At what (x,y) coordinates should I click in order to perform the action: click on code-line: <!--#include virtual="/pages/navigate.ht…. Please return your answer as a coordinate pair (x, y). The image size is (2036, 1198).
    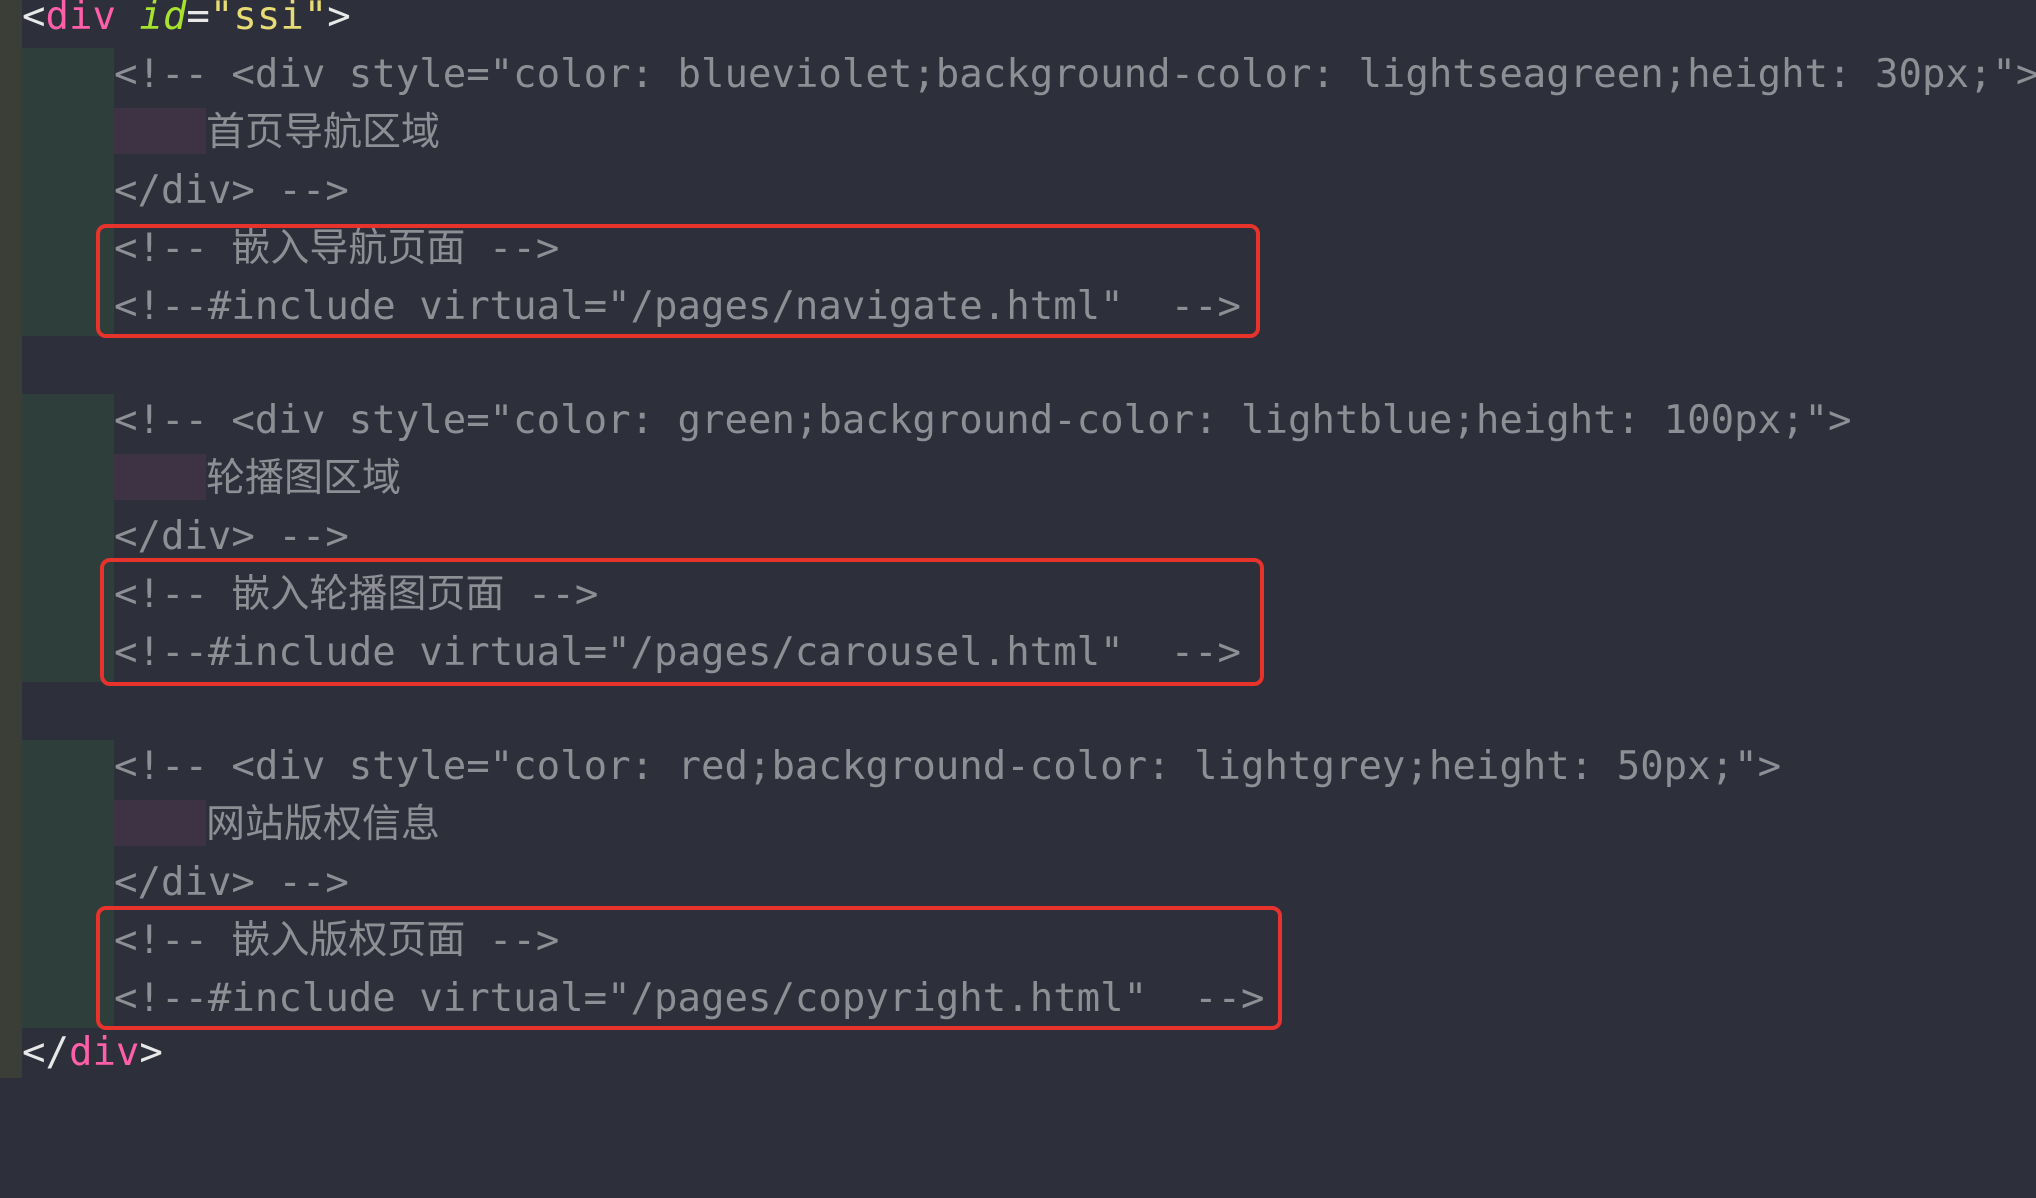
    Looking at the image, I should click on (620, 307).